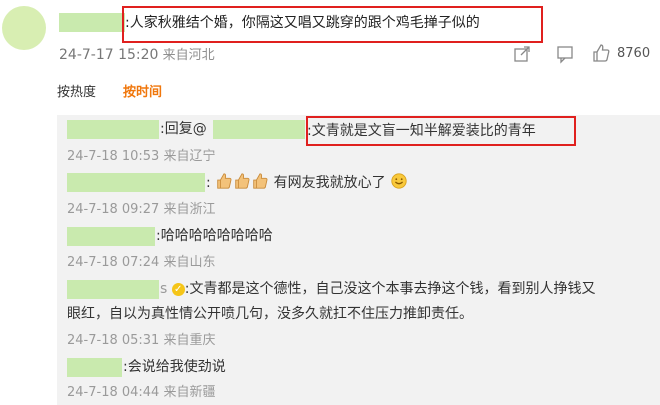 The width and height of the screenshot is (660, 405). I want to click on reply-author-name-tail: s, so click(164, 289).